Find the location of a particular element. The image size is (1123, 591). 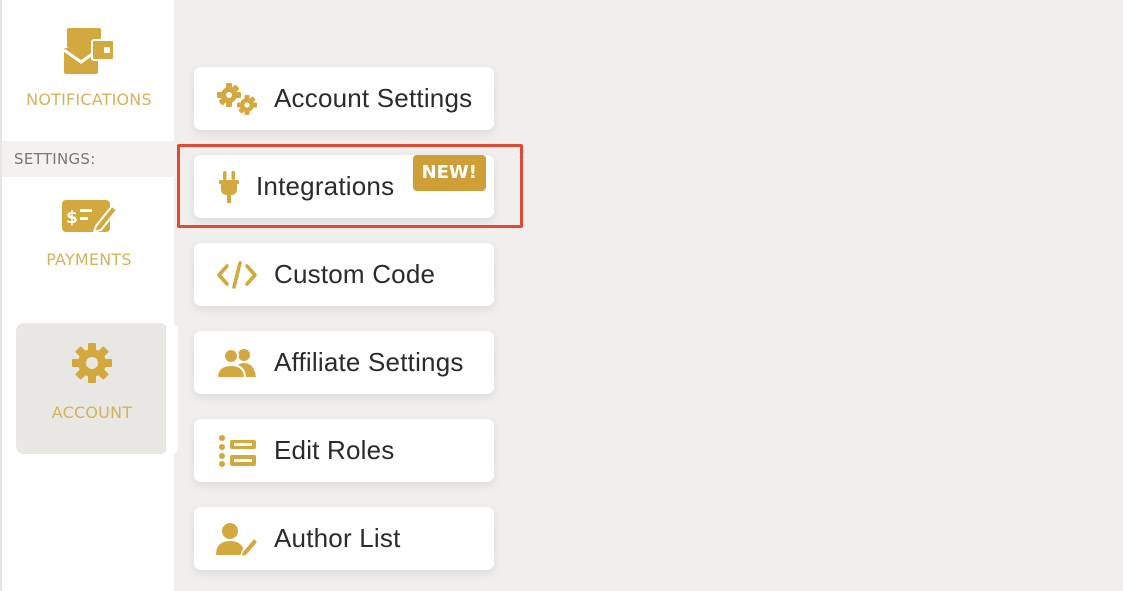

sidebar-item-notifications: NOTIFICATIONS is located at coordinates (89, 77).